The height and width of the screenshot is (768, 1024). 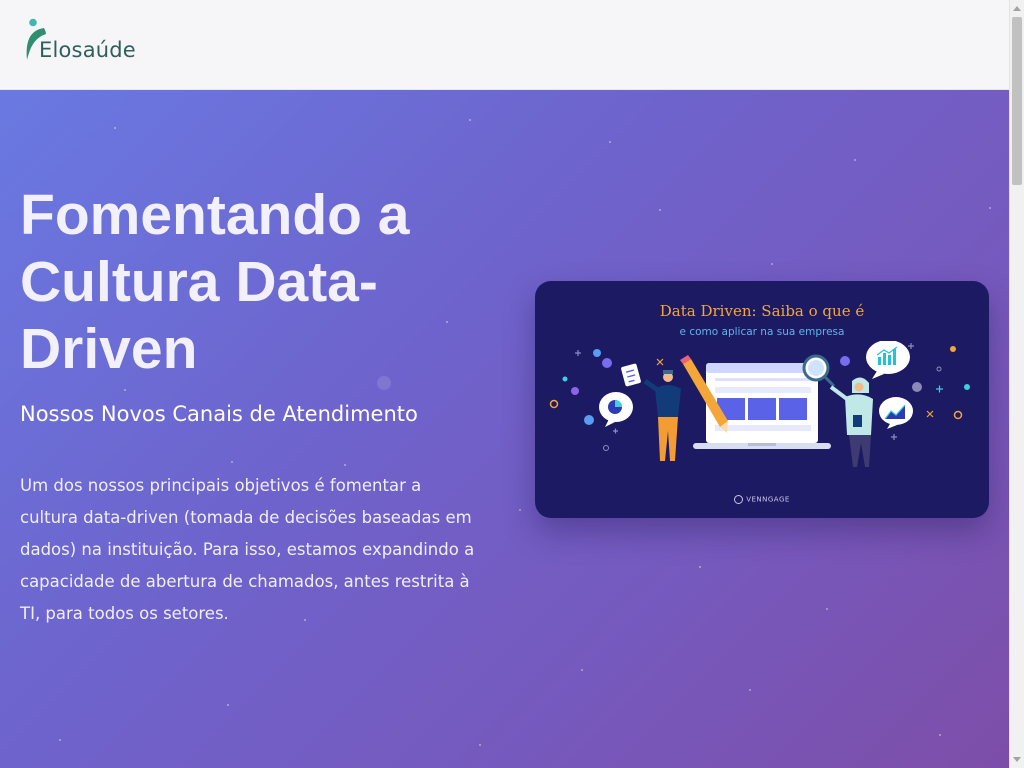 I want to click on illustration-brand-label: VENNGAGE, so click(x=768, y=499).